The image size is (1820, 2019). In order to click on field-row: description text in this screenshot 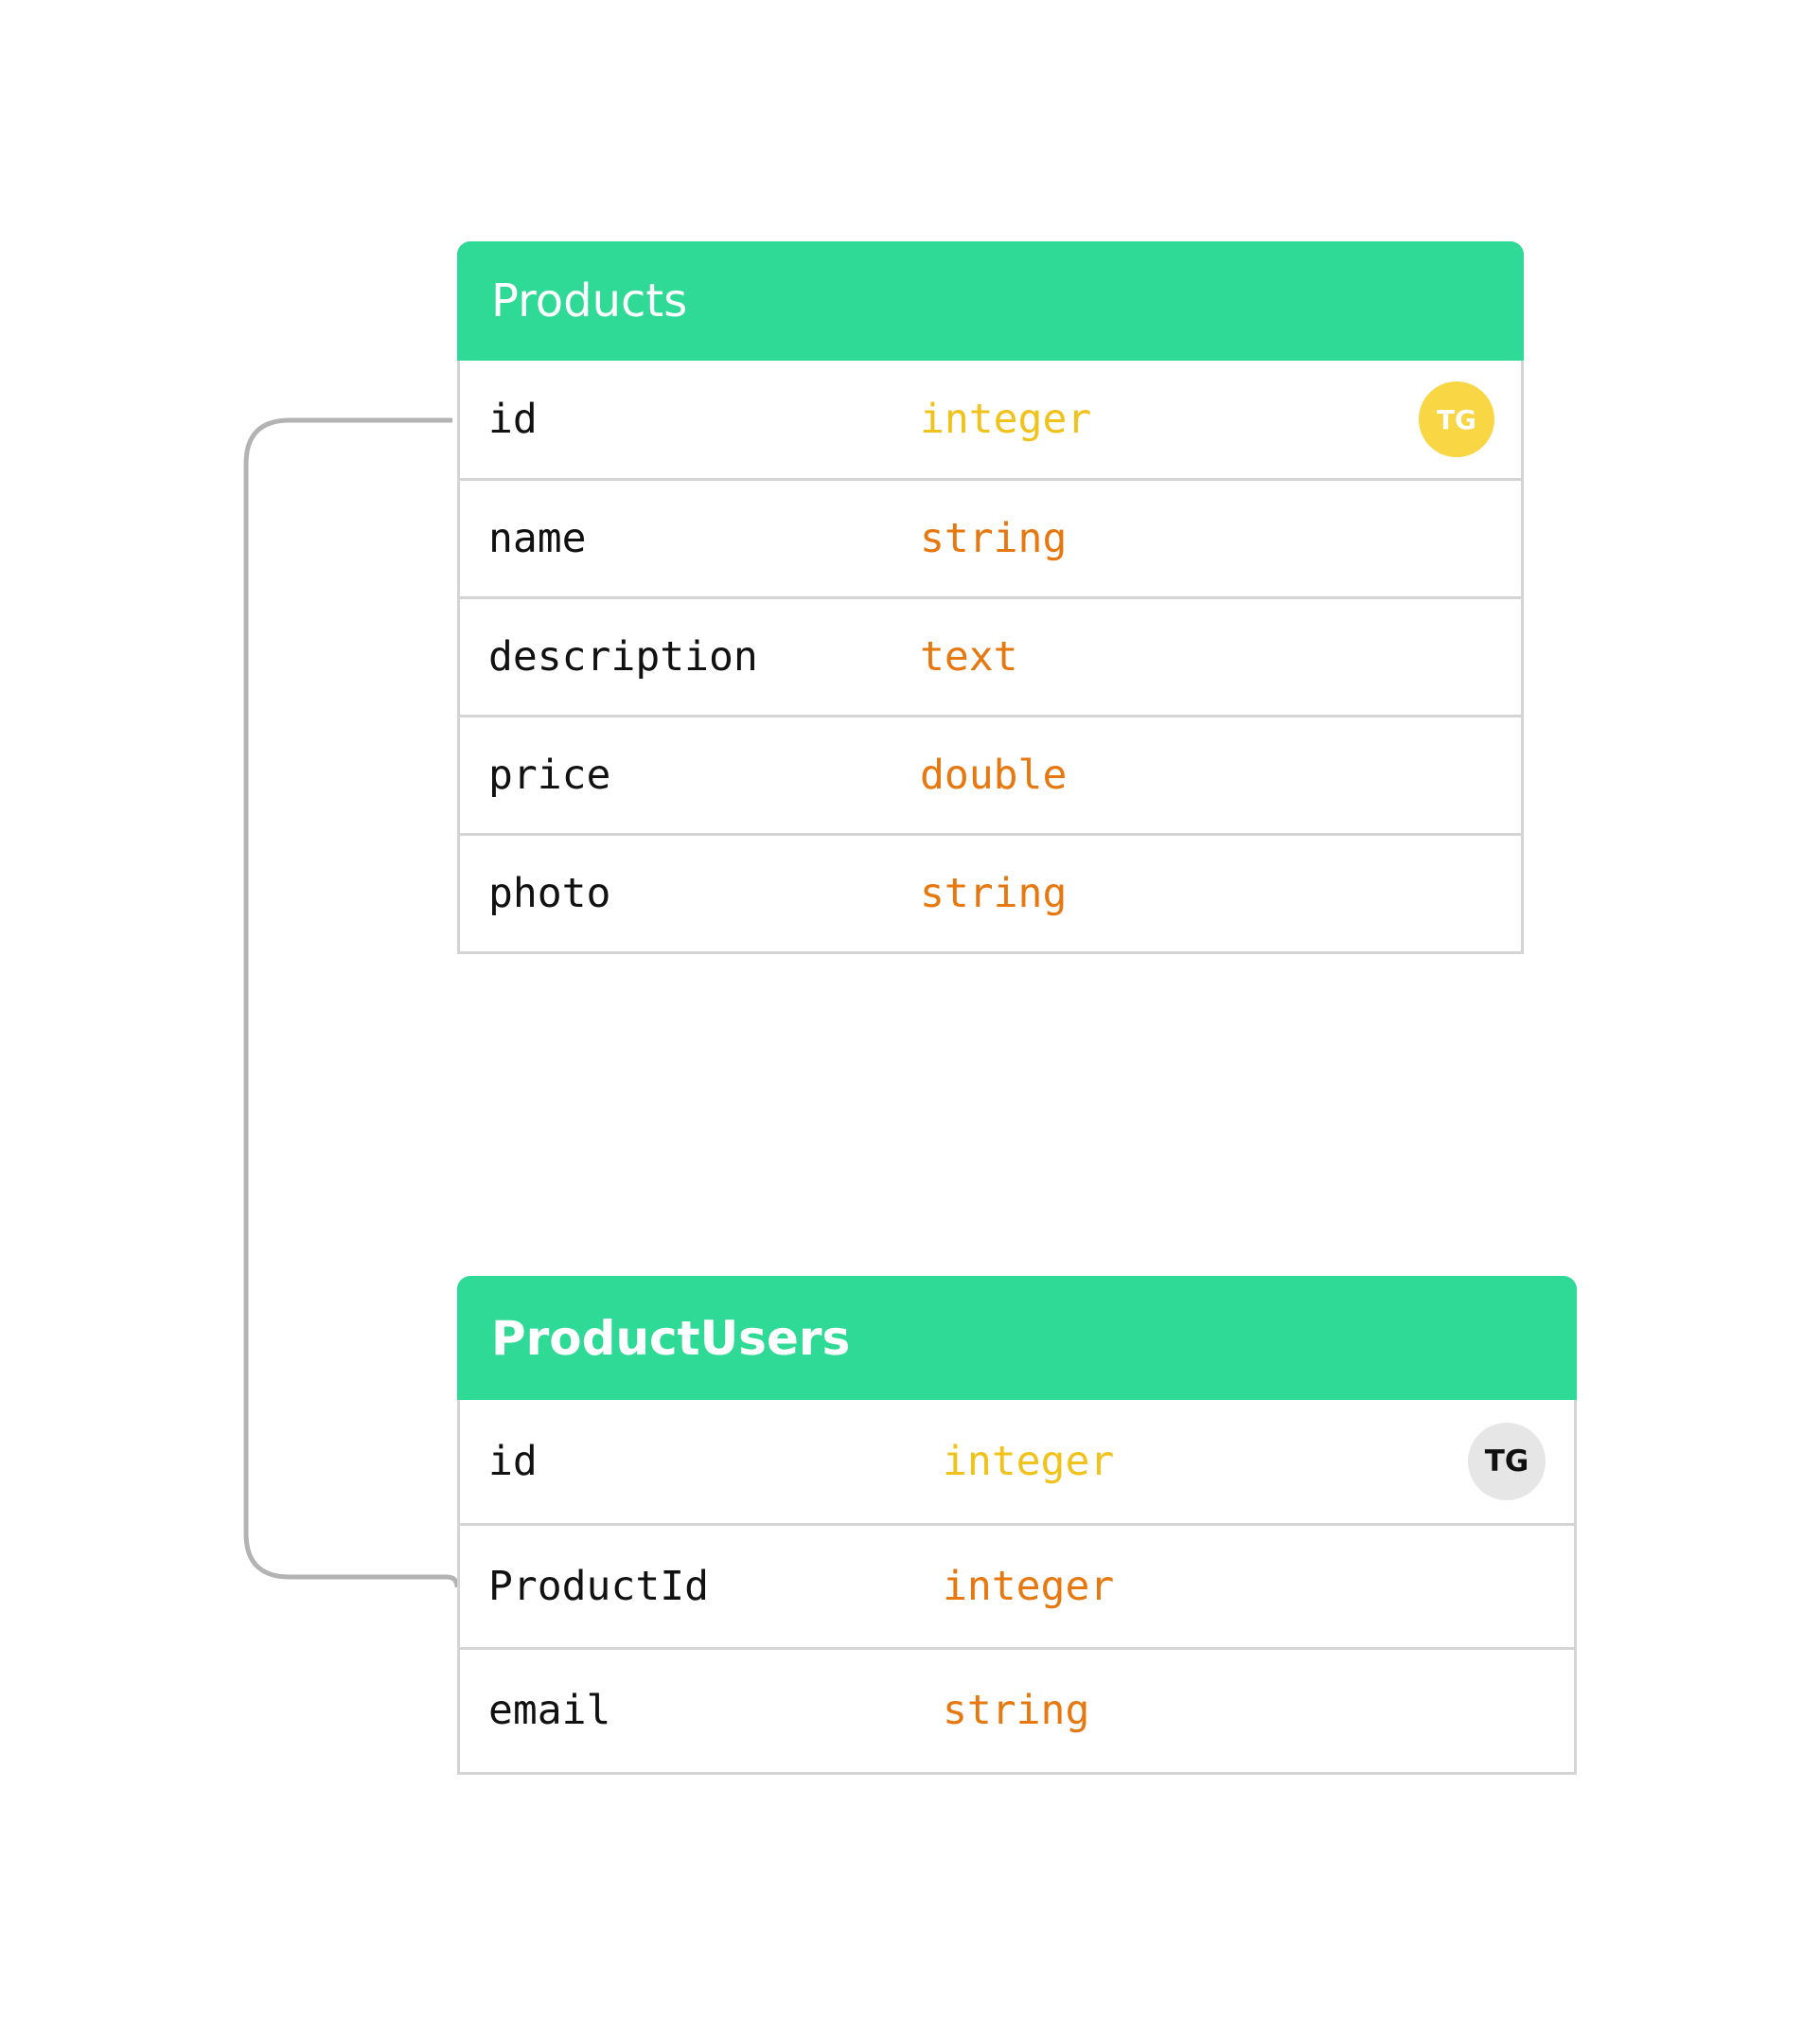, I will do `click(991, 655)`.